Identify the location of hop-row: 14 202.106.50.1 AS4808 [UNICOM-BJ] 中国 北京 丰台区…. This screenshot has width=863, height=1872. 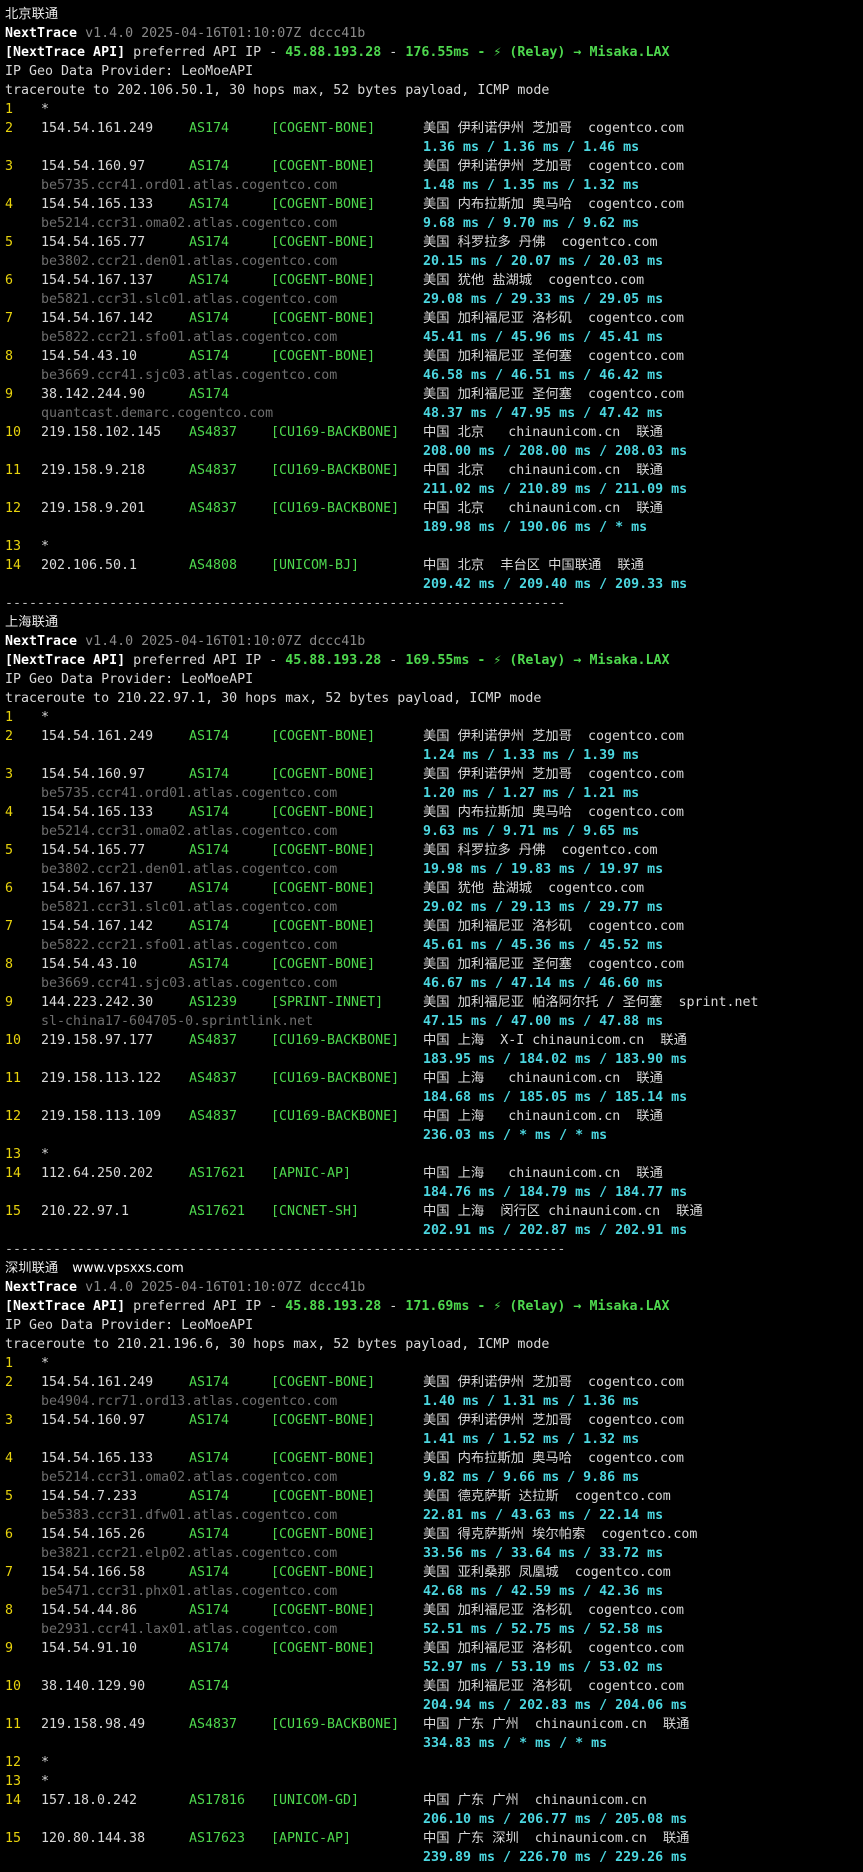
(432, 565).